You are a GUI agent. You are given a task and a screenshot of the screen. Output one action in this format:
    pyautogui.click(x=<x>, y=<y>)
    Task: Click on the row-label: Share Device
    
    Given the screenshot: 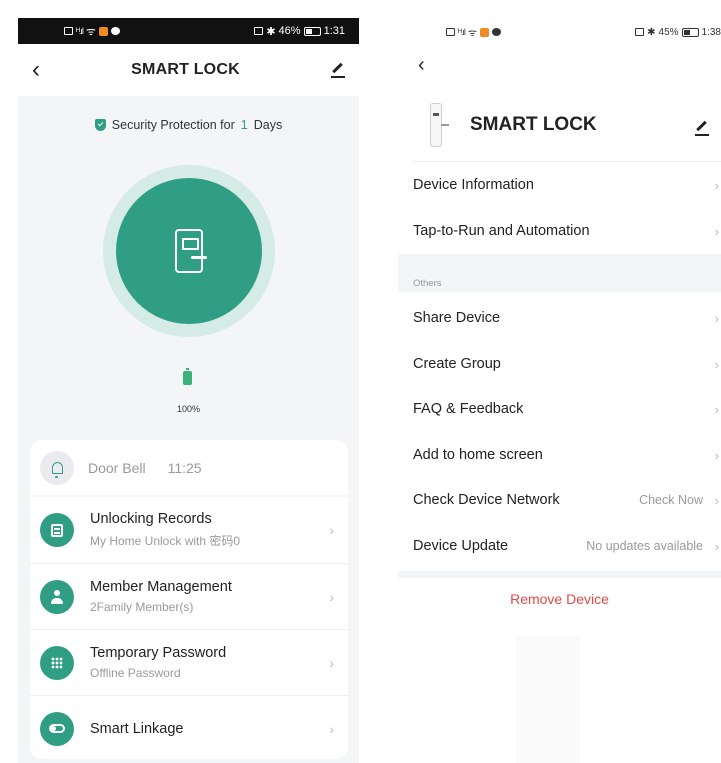 What is the action you would take?
    pyautogui.click(x=457, y=318)
    